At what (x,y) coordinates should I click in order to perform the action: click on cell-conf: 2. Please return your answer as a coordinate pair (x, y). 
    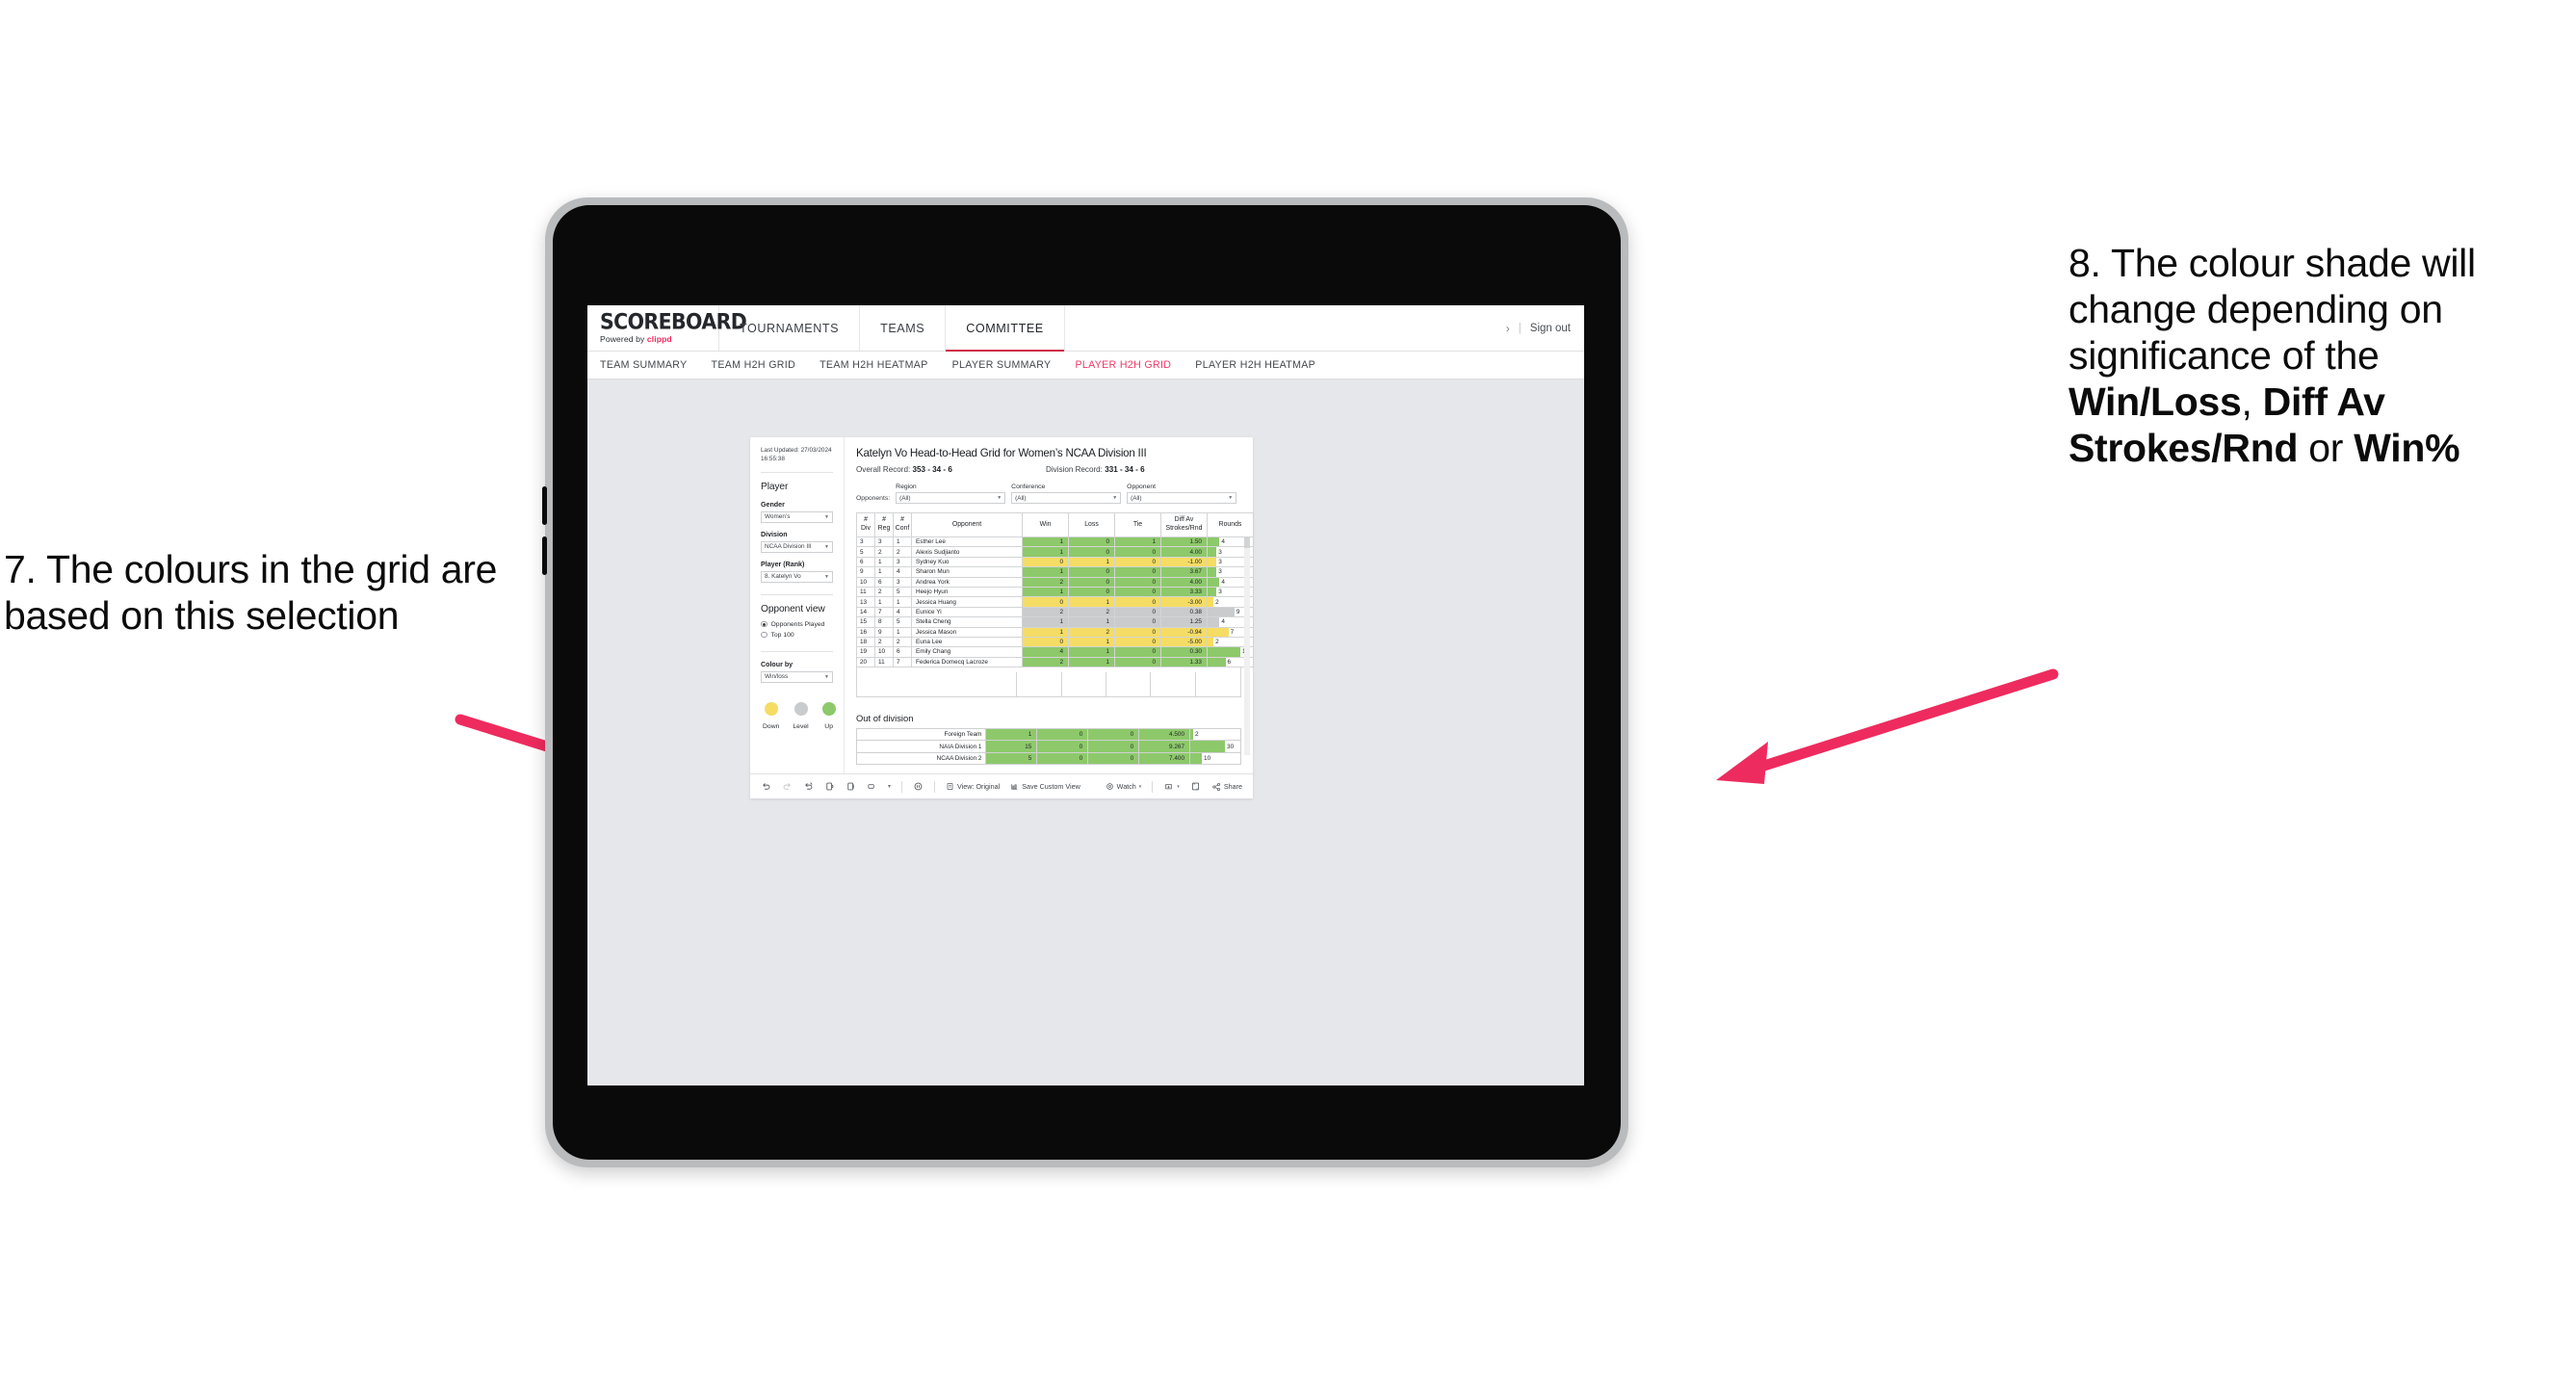
    Looking at the image, I should click on (902, 642).